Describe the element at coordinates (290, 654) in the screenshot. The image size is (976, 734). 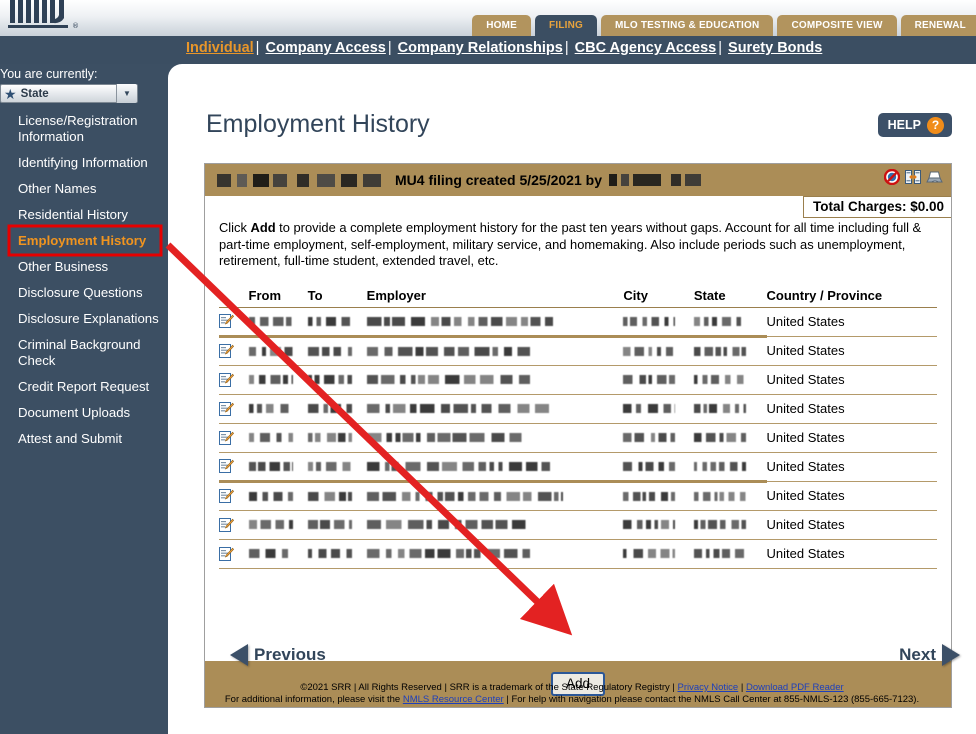
I see `previous-label: Previous` at that location.